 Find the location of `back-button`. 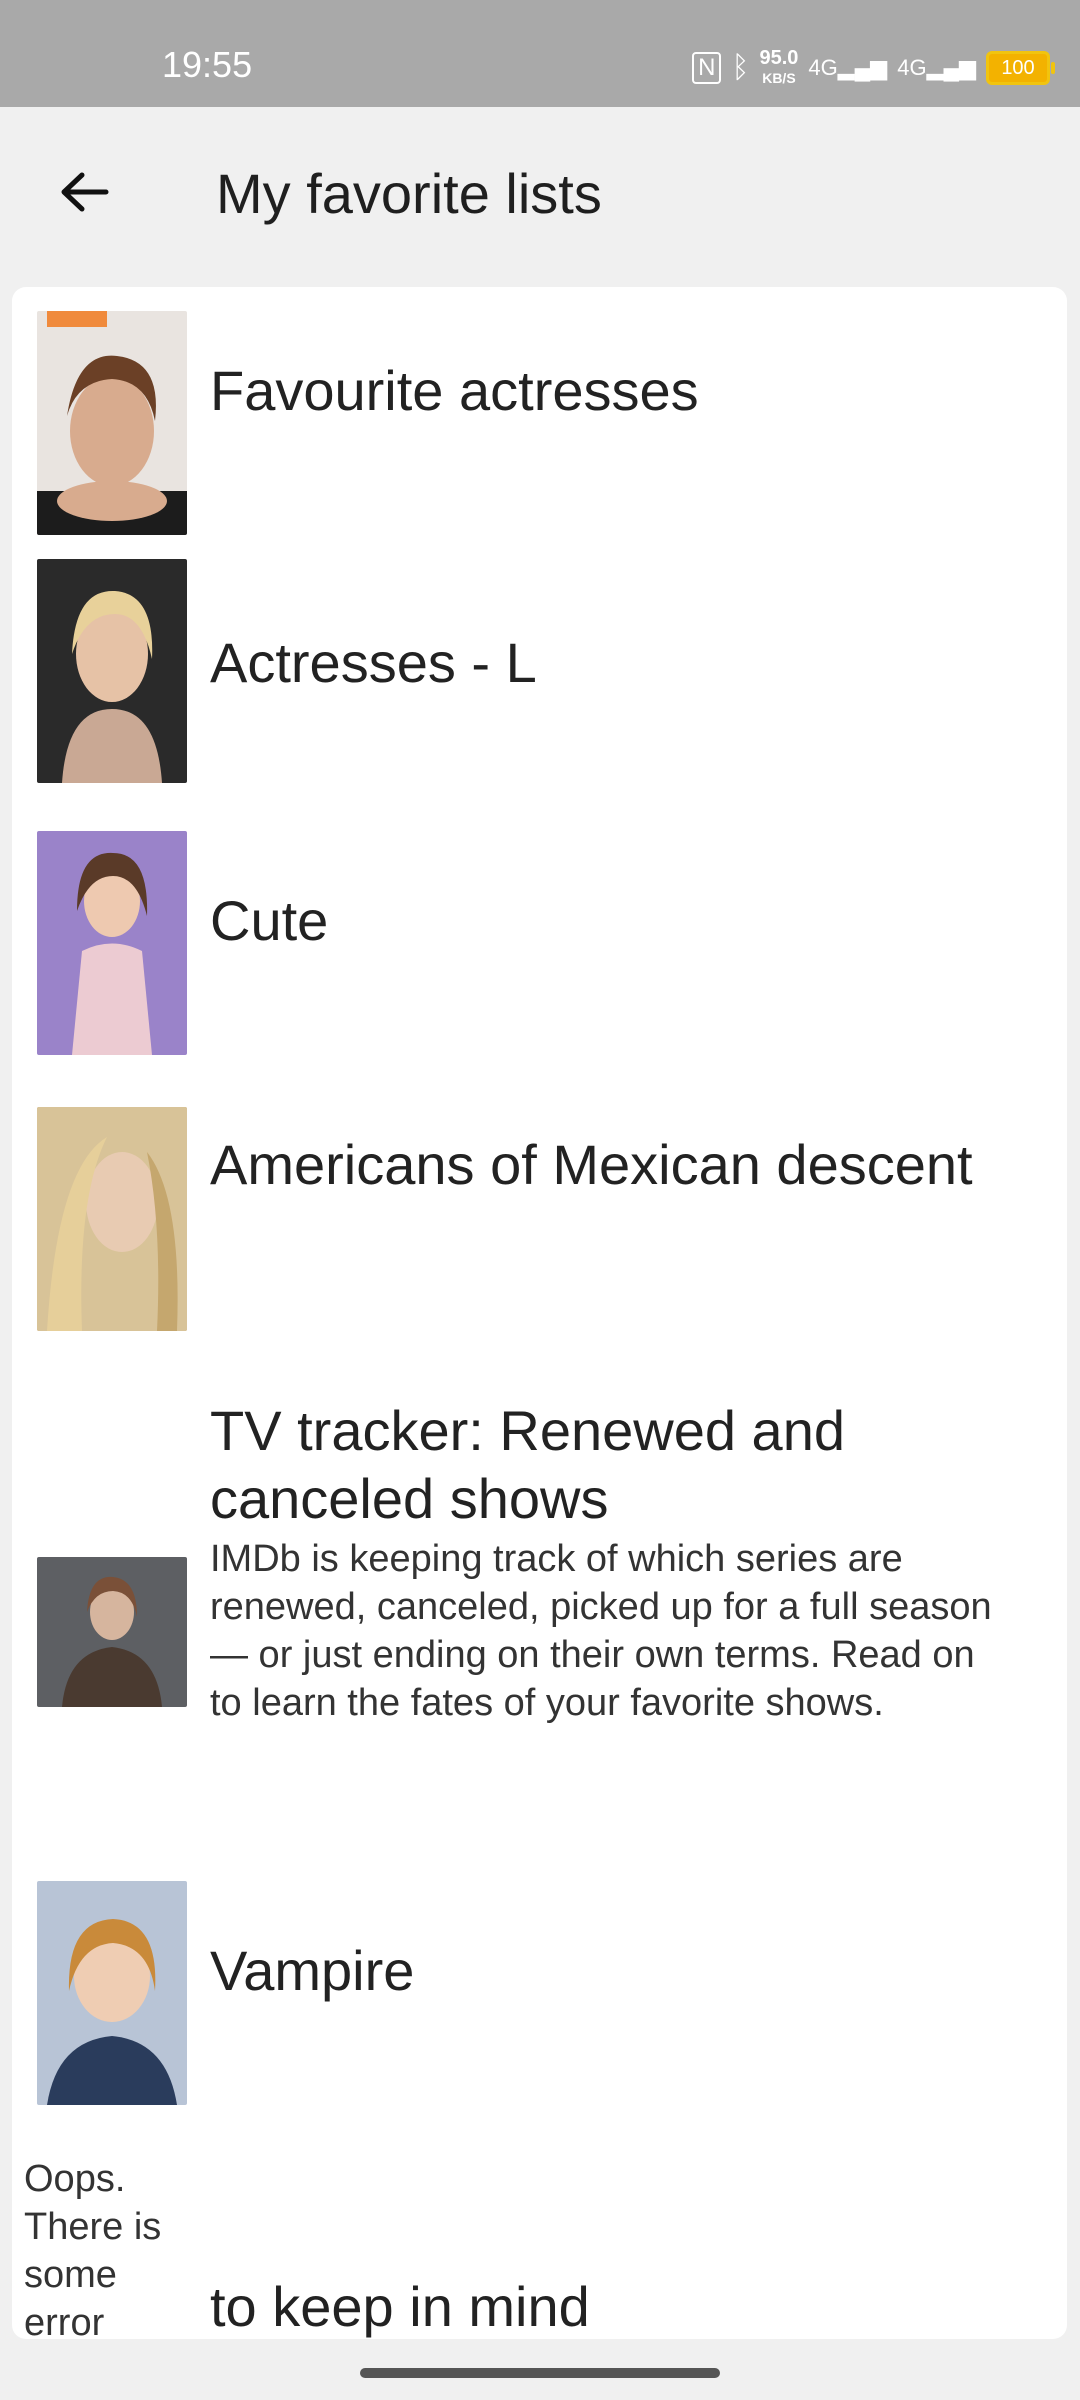

back-button is located at coordinates (85, 192).